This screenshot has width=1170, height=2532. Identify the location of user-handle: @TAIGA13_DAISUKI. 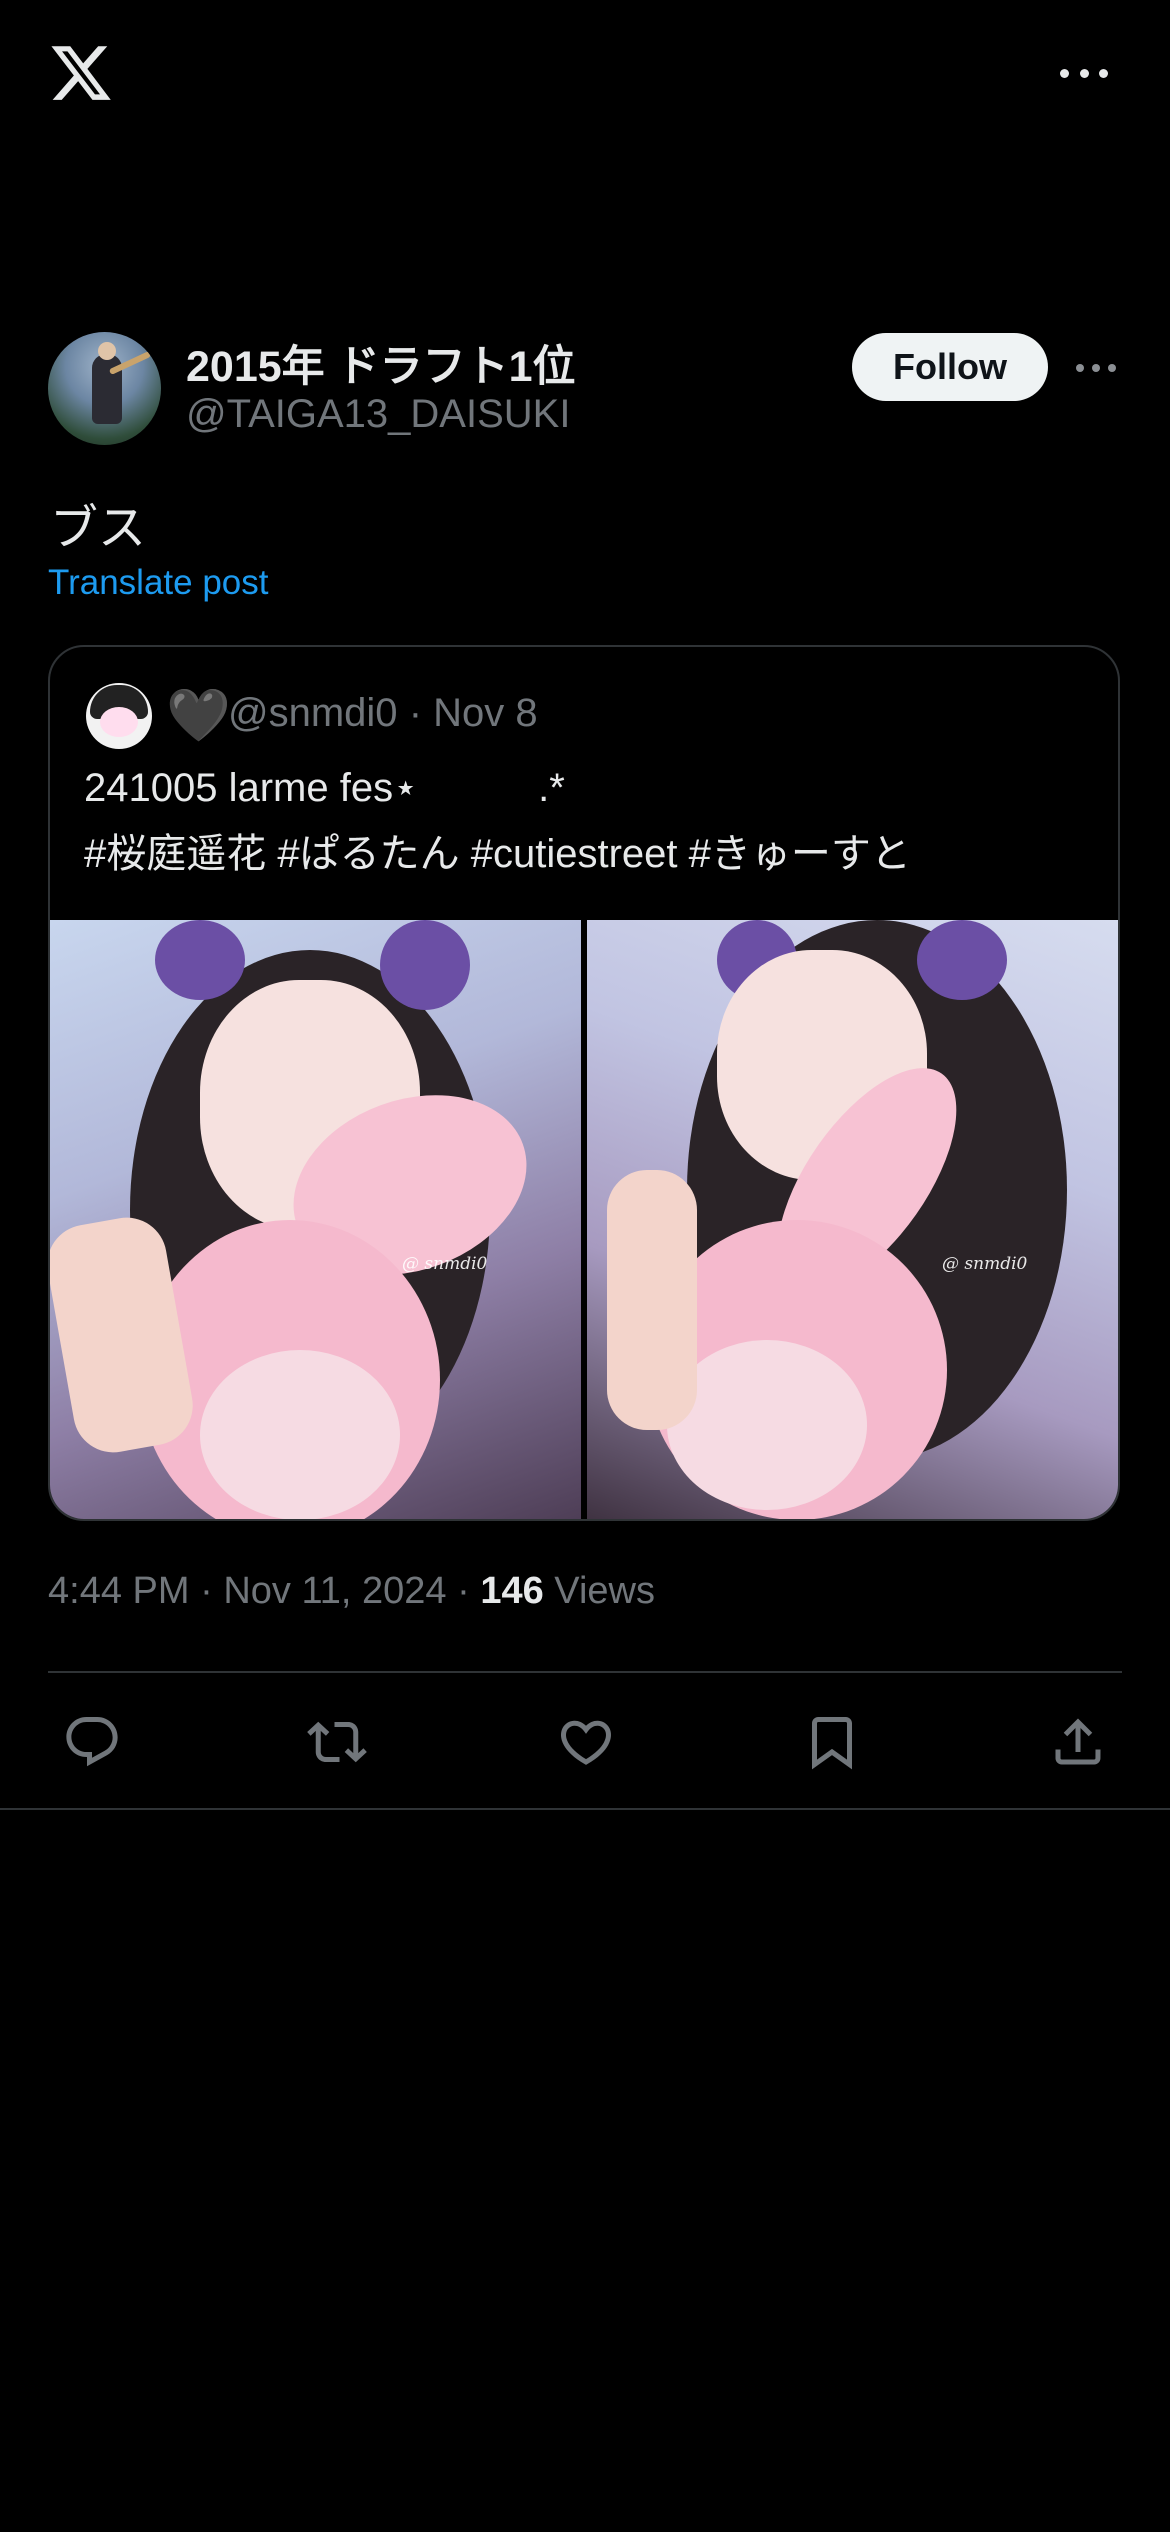
(378, 414).